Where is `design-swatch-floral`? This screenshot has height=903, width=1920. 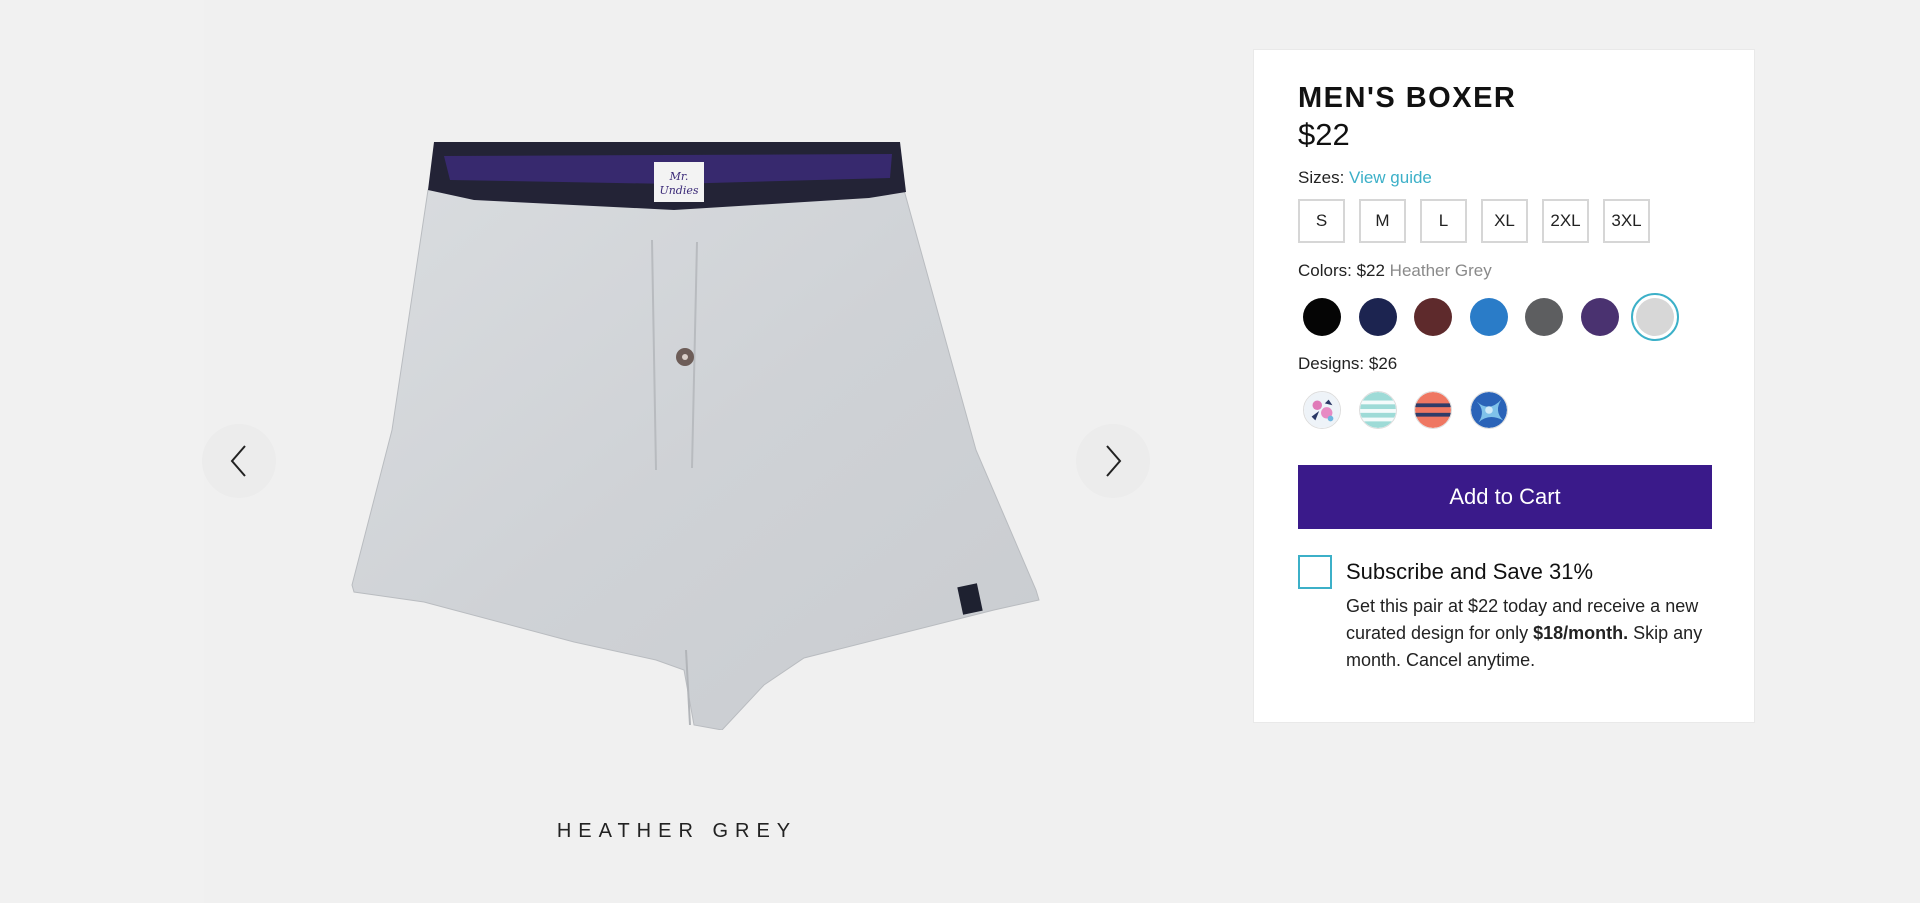
design-swatch-floral is located at coordinates (1322, 410).